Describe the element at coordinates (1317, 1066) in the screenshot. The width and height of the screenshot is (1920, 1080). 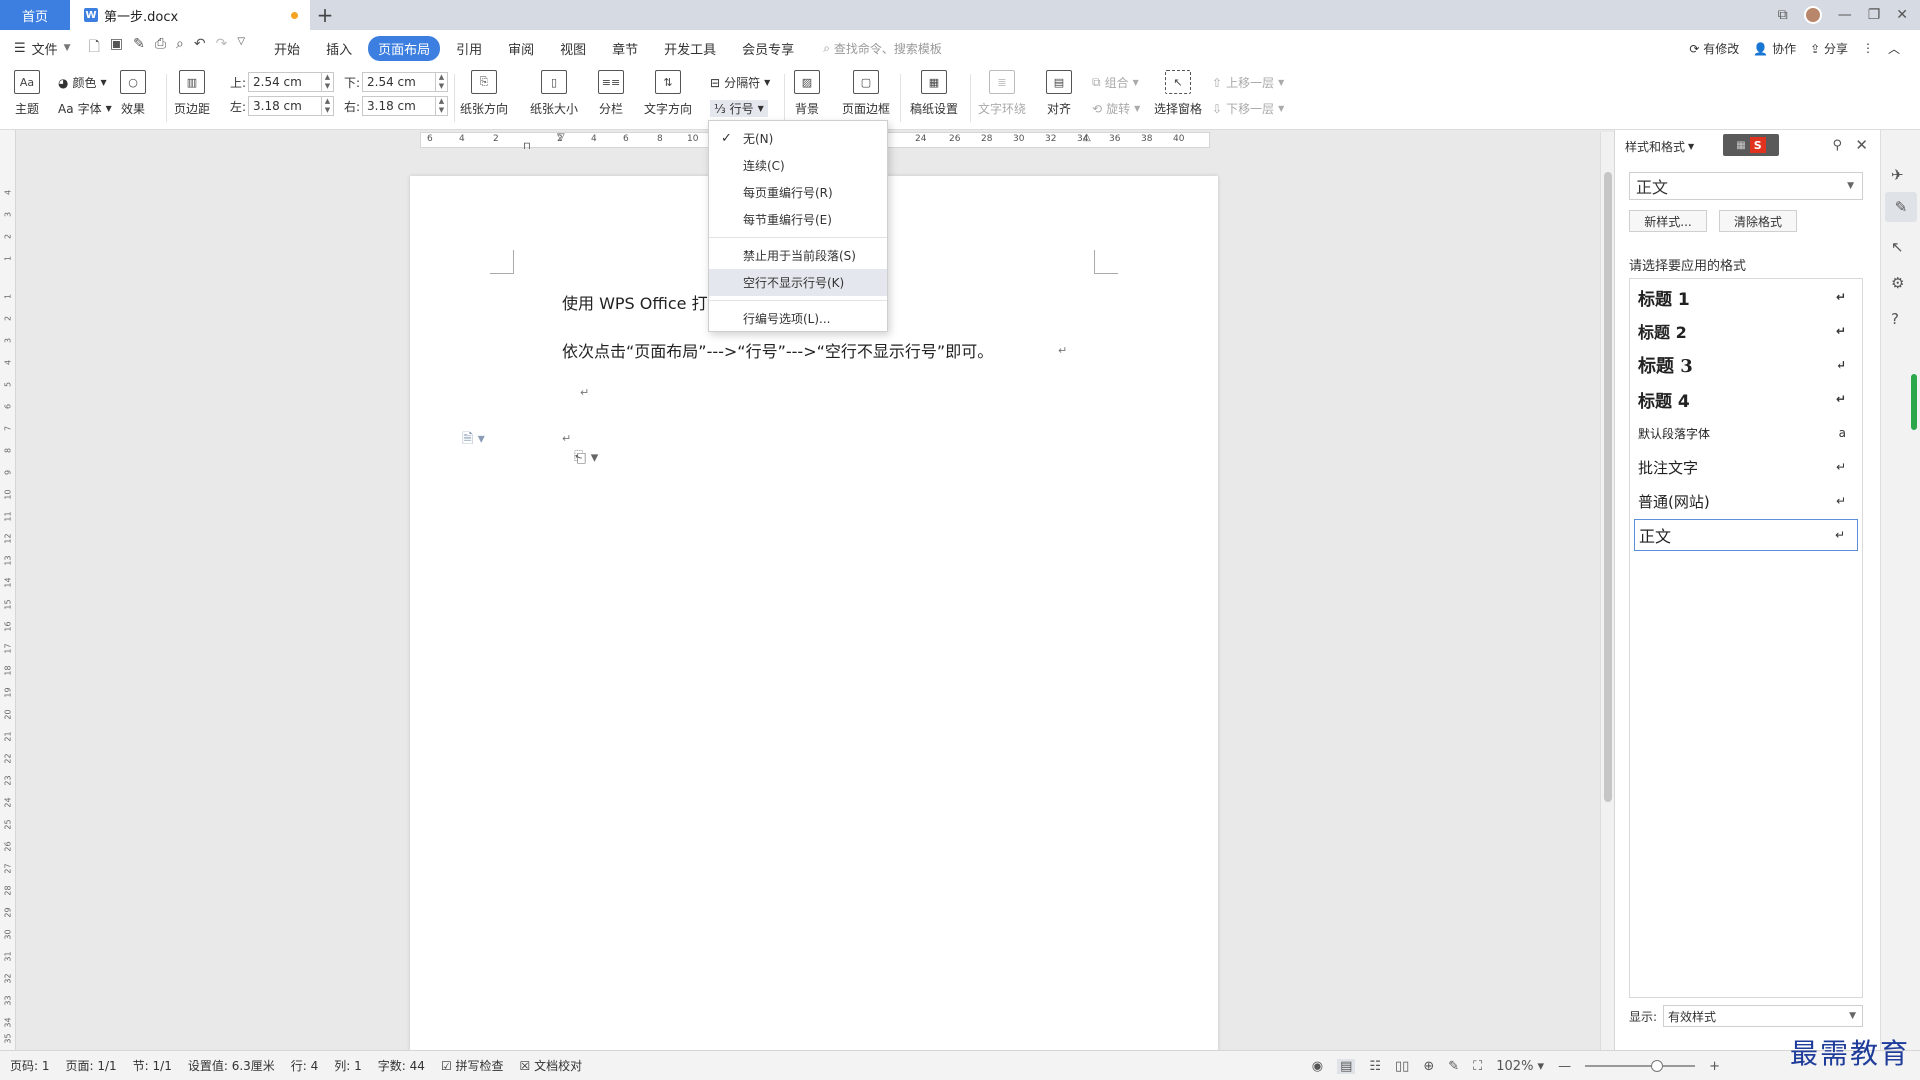
I see `eye-icon: ◉` at that location.